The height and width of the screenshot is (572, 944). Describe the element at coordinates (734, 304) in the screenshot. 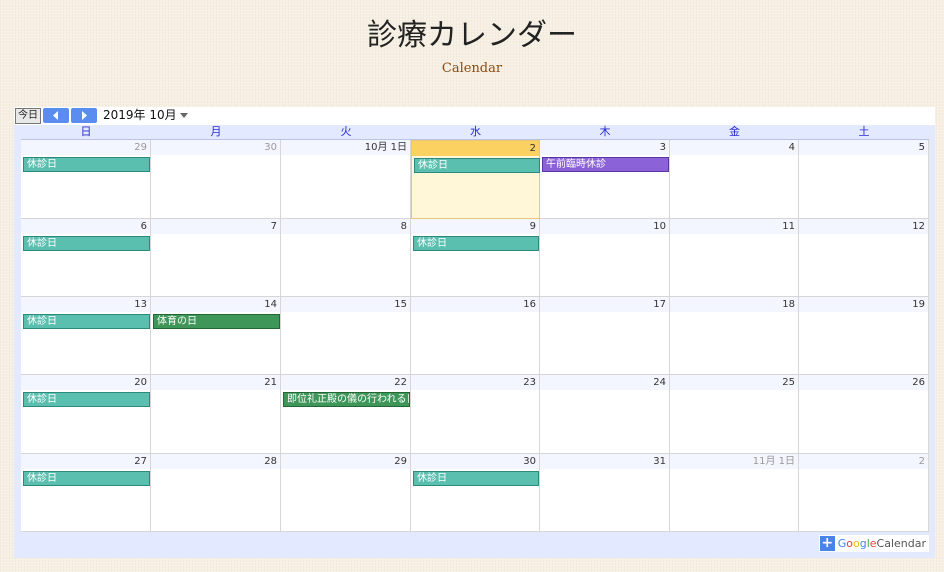

I see `date-header: 18` at that location.